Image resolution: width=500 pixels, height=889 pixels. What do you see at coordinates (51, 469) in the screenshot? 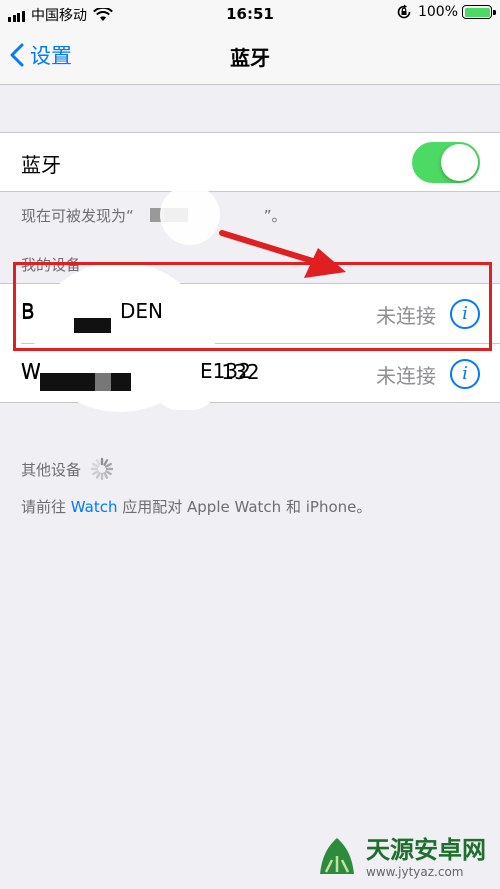
I see `other-devices-label: 其他设备` at bounding box center [51, 469].